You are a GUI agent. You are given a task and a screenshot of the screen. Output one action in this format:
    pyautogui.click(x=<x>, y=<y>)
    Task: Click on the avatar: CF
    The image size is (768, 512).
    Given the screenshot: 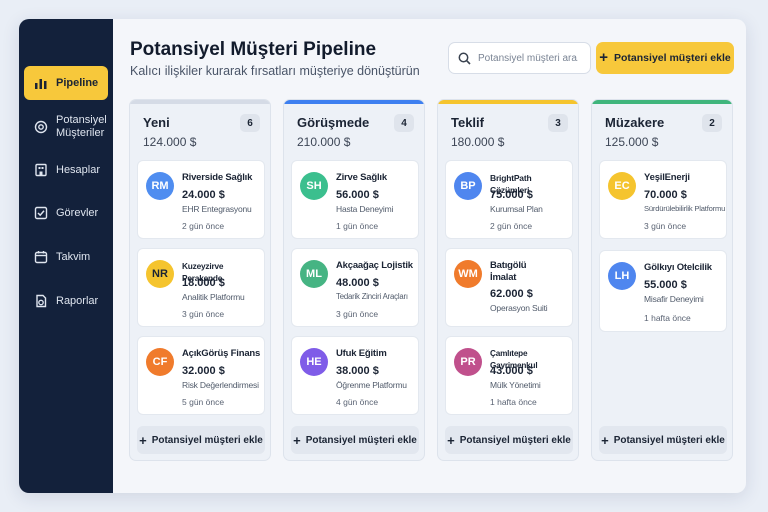 What is the action you would take?
    pyautogui.click(x=160, y=362)
    